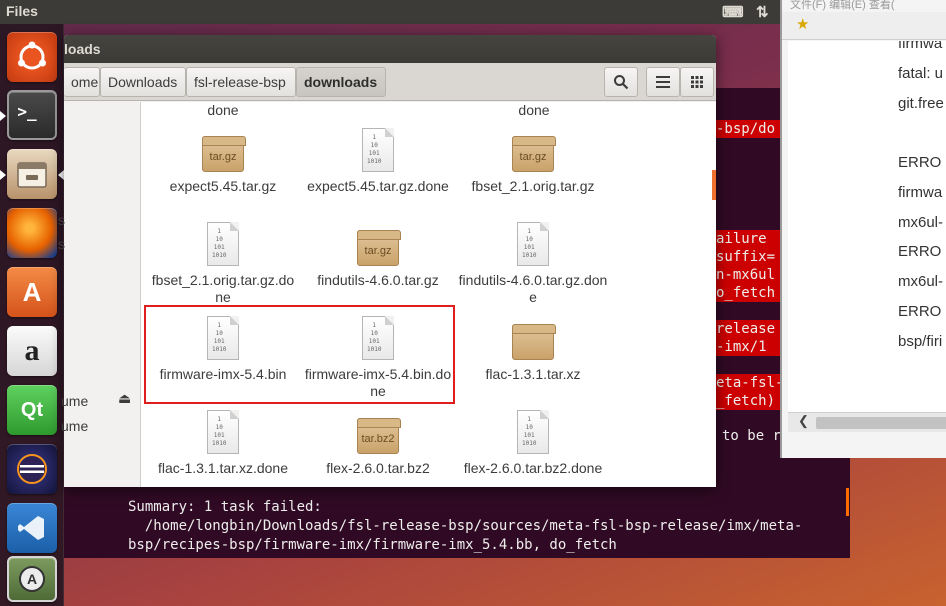 Image resolution: width=946 pixels, height=606 pixels. Describe the element at coordinates (223, 468) in the screenshot. I see `file-name: flac-1.3.1.tar.xz.done` at that location.